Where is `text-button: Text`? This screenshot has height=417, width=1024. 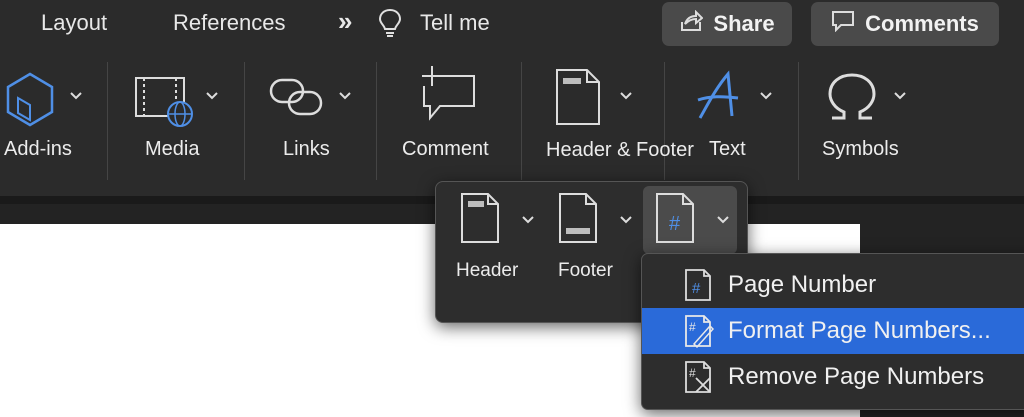
text-button: Text is located at coordinates (732, 122).